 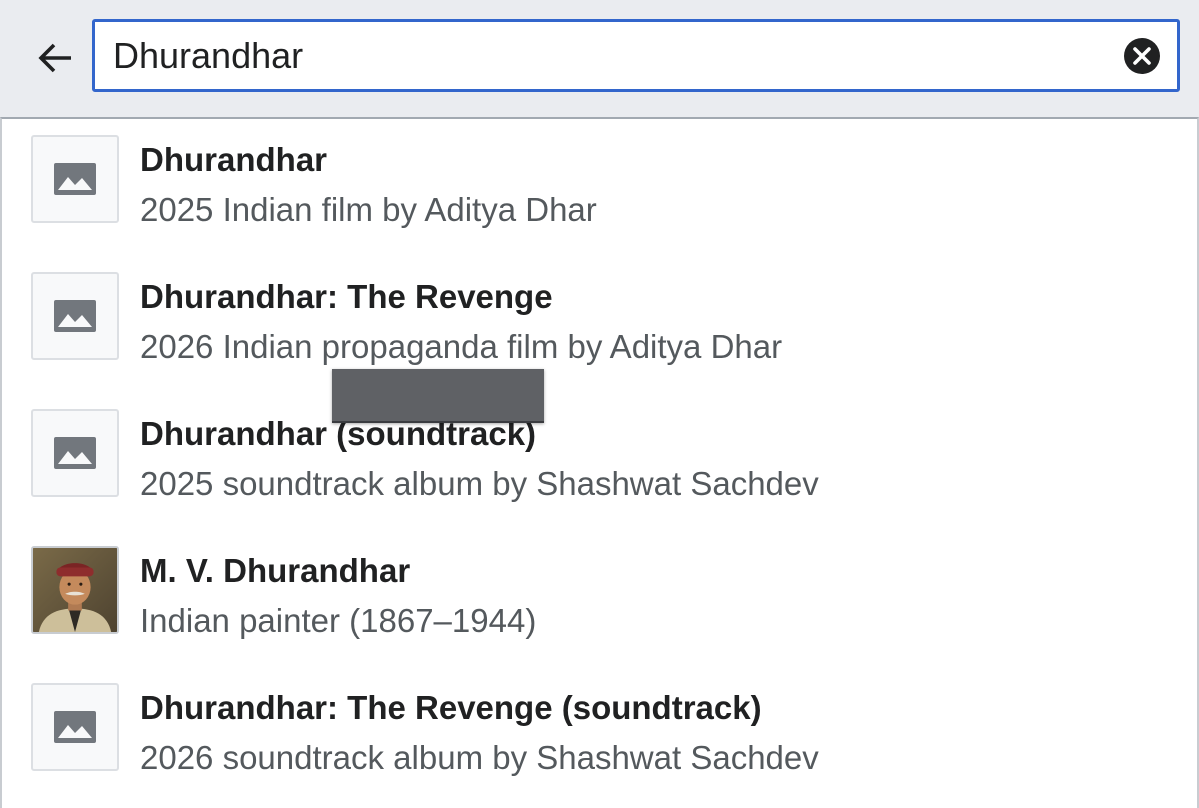 I want to click on result-thumbnail-portrait, so click(x=75, y=590).